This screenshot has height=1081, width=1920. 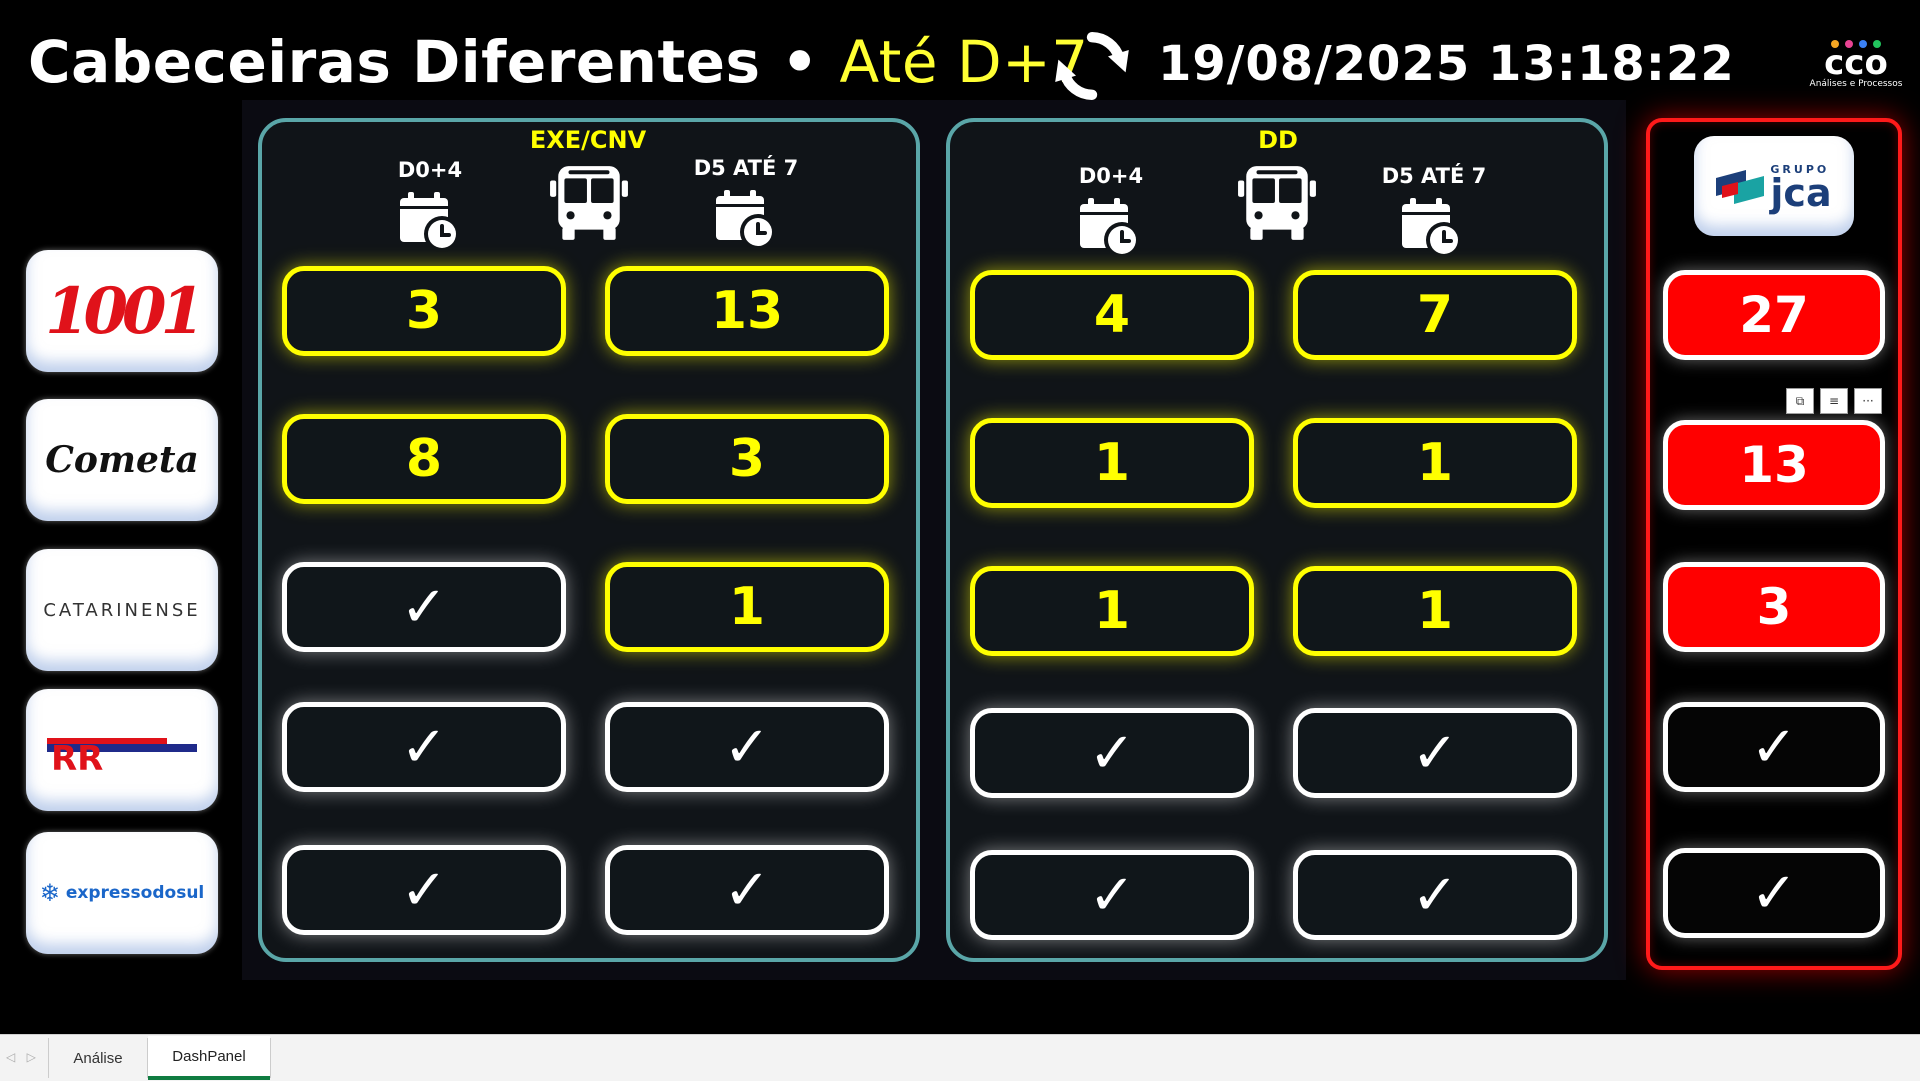 I want to click on total-cell-r2: 13, so click(x=1774, y=465).